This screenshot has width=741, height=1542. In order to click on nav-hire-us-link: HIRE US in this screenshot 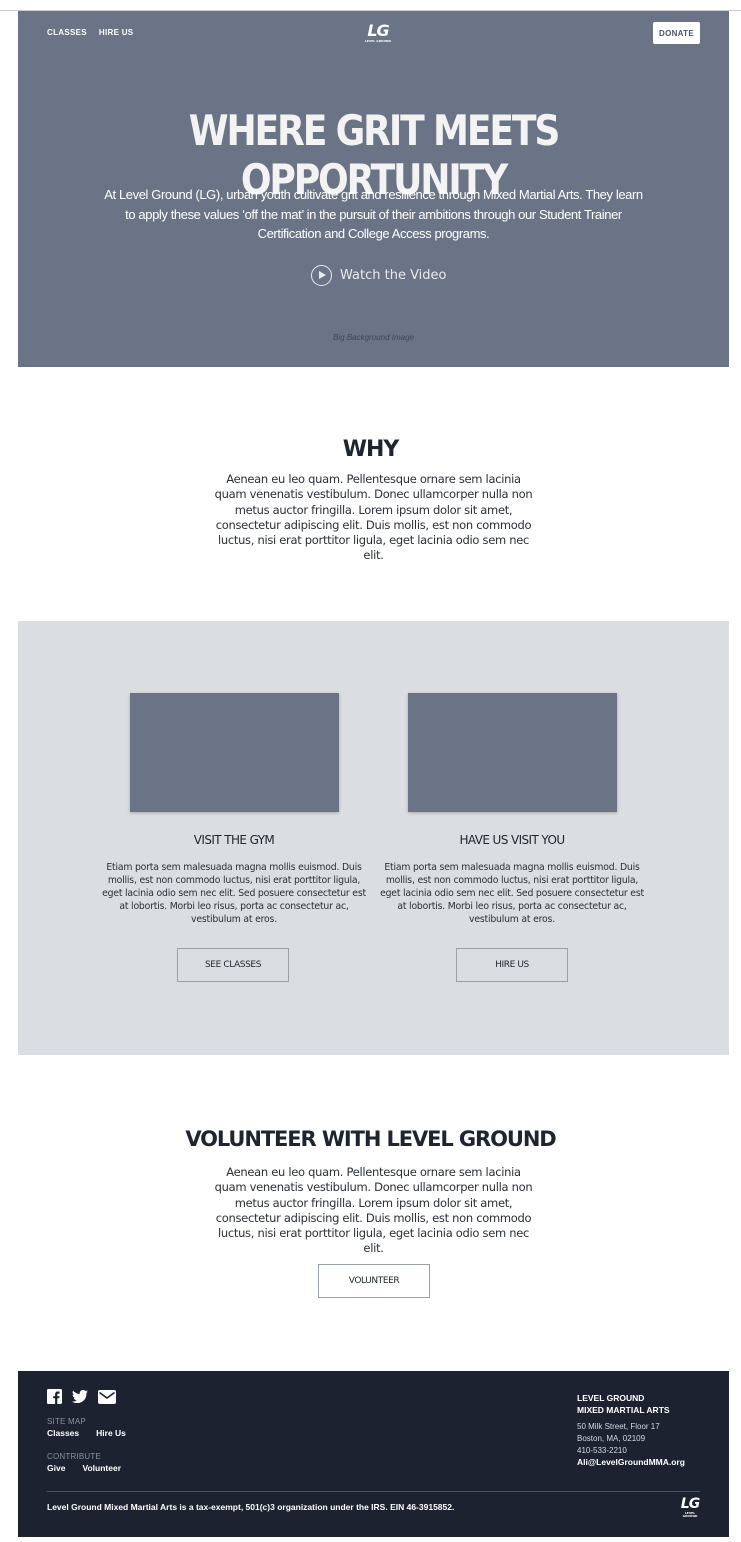, I will do `click(116, 32)`.